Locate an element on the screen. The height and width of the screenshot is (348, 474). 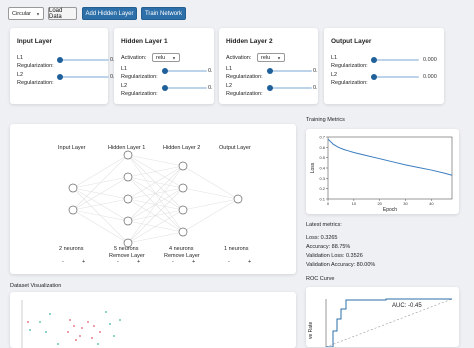
metric-loss: Loss: 0.3265 is located at coordinates (322, 238).